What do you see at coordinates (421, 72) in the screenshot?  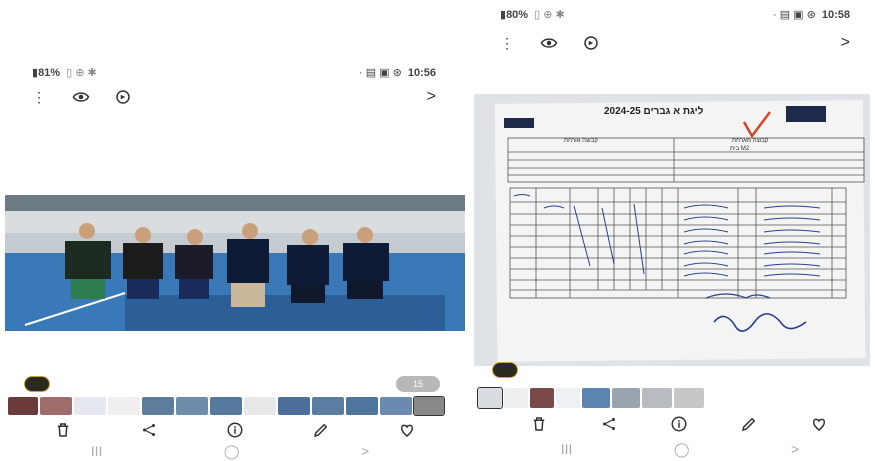 I see `clock: 10:56` at bounding box center [421, 72].